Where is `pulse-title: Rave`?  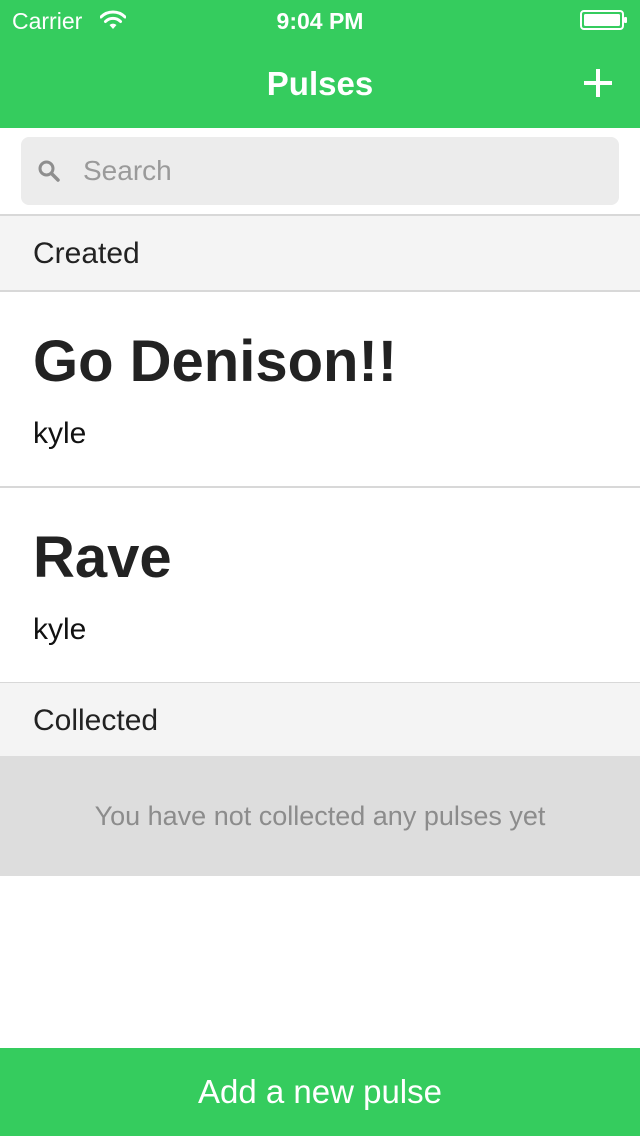
pulse-title: Rave is located at coordinates (102, 557).